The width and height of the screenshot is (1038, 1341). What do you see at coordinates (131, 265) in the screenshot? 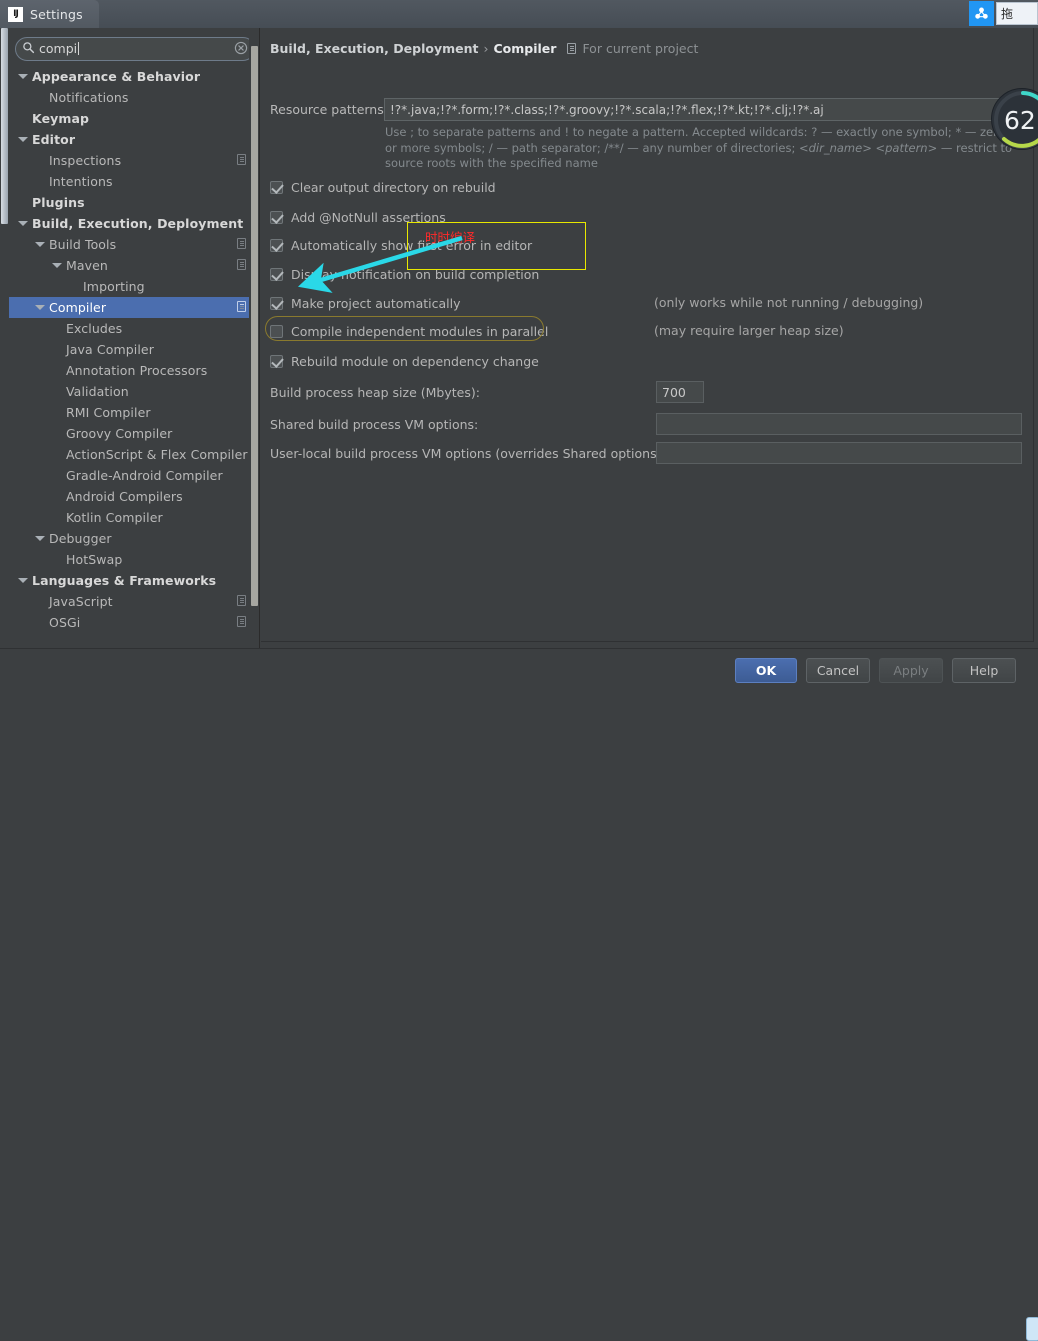
I see `sidebar-item-maven: Maven` at bounding box center [131, 265].